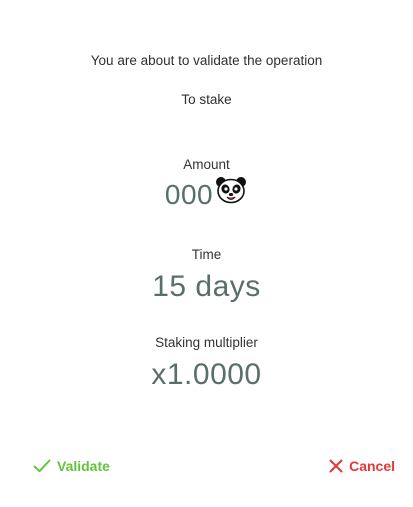  What do you see at coordinates (42, 466) in the screenshot?
I see `check-icon` at bounding box center [42, 466].